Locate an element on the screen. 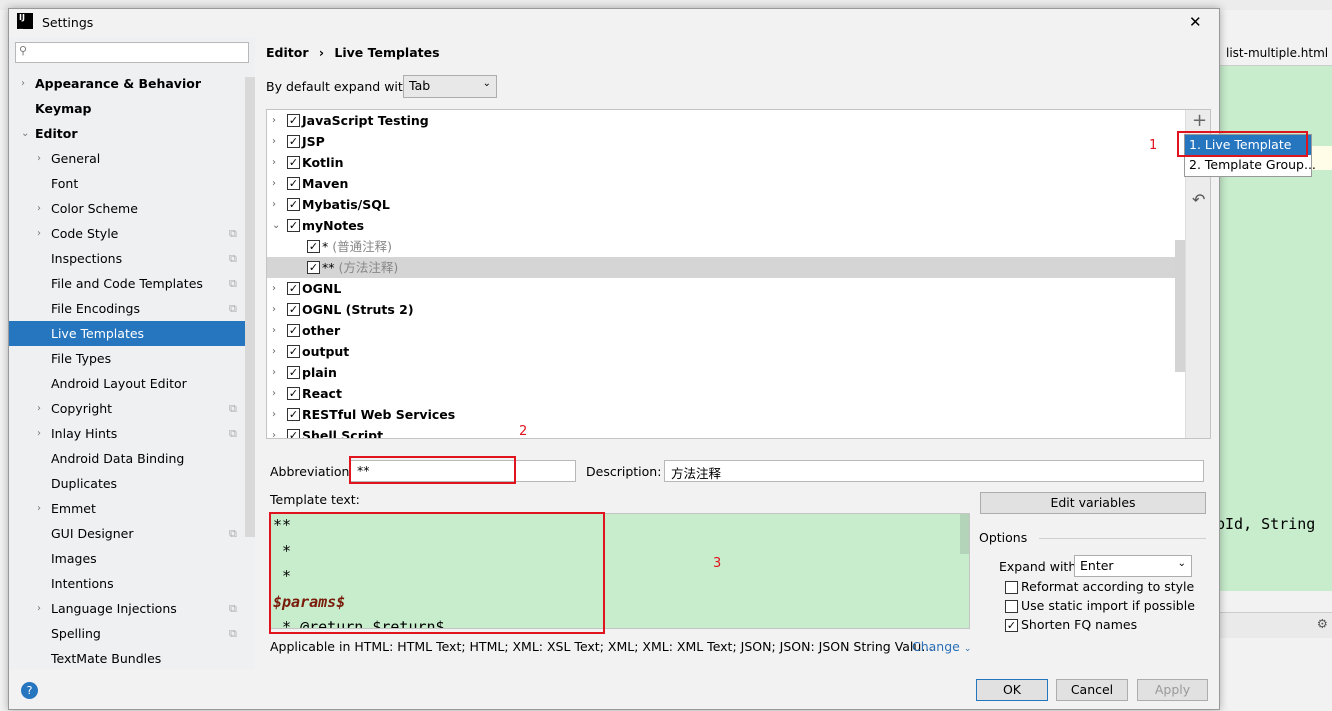  template-group: › ✓ JavaScript Testing is located at coordinates (722, 120).